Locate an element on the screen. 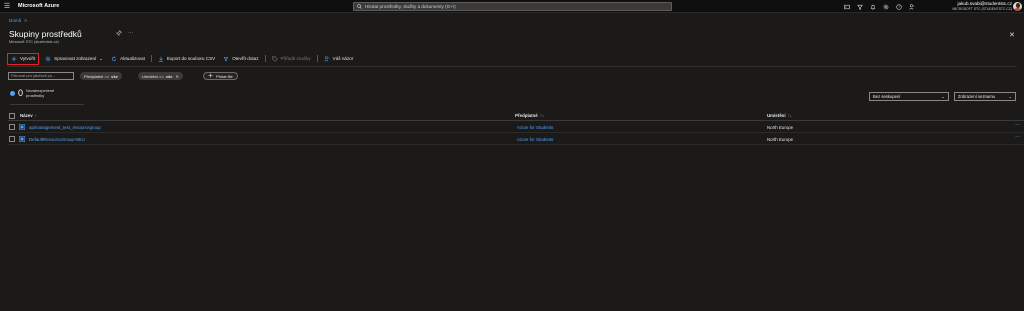 Image resolution: width=1024 pixels, height=311 pixels. unsecured-count: 0 is located at coordinates (21, 93).